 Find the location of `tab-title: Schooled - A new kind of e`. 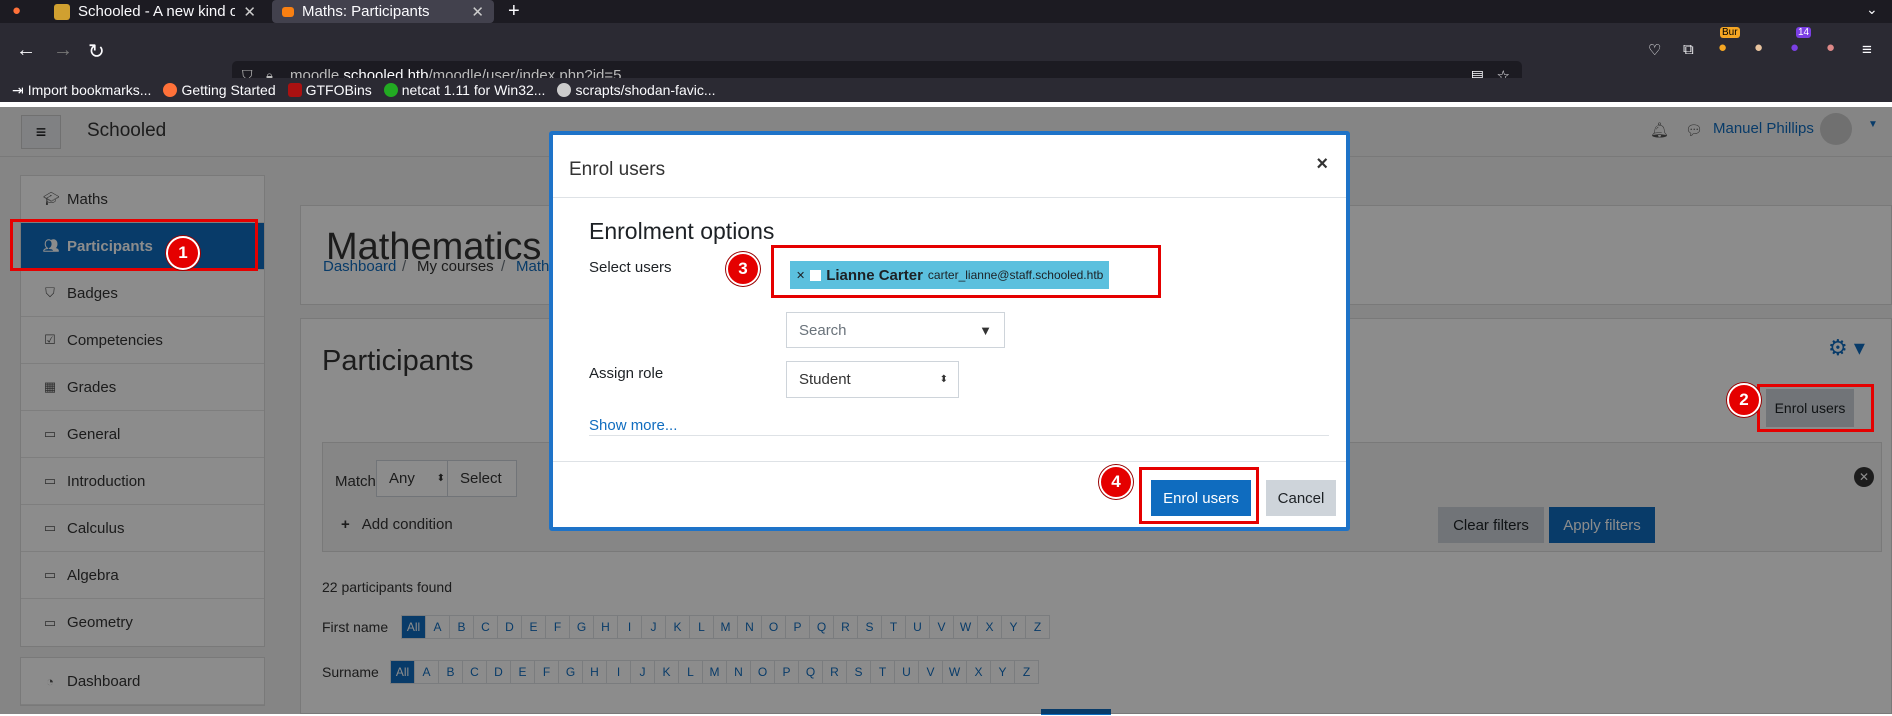

tab-title: Schooled - A new kind of e is located at coordinates (157, 11).